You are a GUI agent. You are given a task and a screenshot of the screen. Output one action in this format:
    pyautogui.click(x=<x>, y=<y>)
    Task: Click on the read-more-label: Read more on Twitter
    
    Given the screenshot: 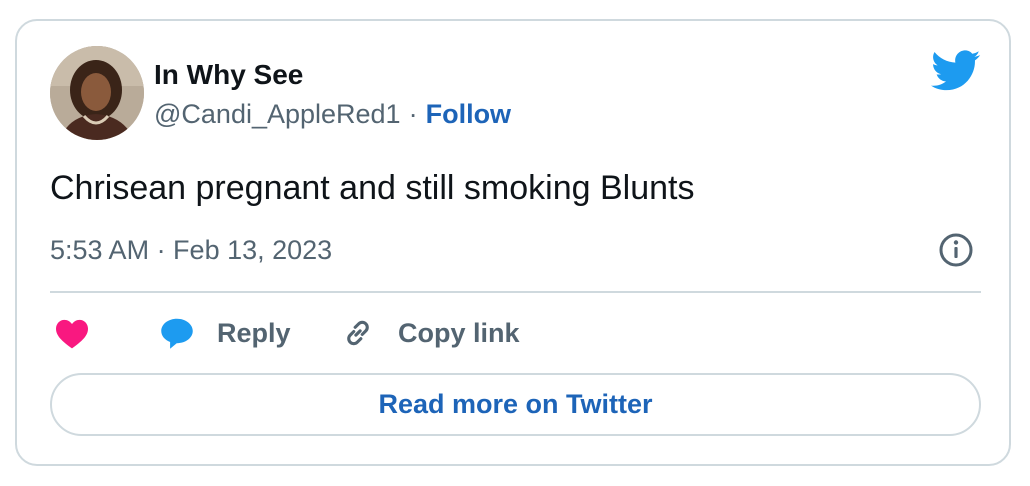 What is the action you would take?
    pyautogui.click(x=515, y=404)
    